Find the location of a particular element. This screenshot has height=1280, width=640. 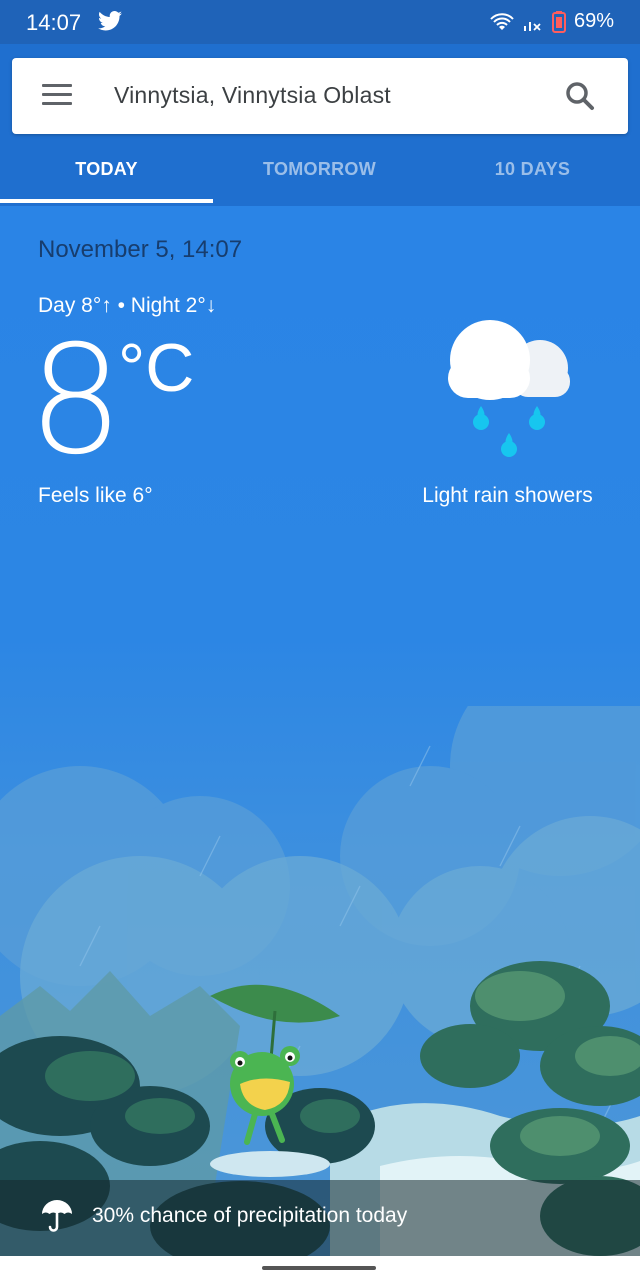

temperature-unit: °C is located at coordinates (156, 368).